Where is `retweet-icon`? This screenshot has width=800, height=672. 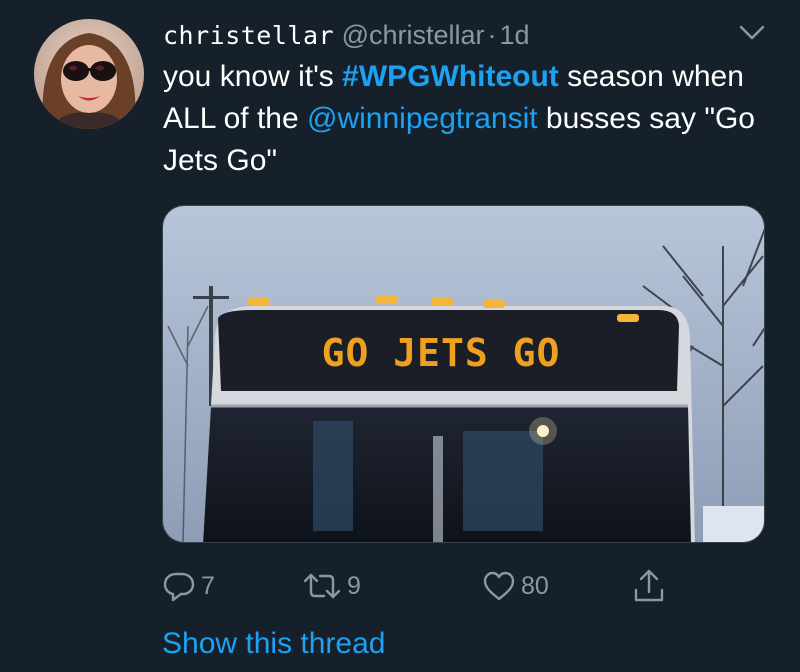
retweet-icon is located at coordinates (322, 586).